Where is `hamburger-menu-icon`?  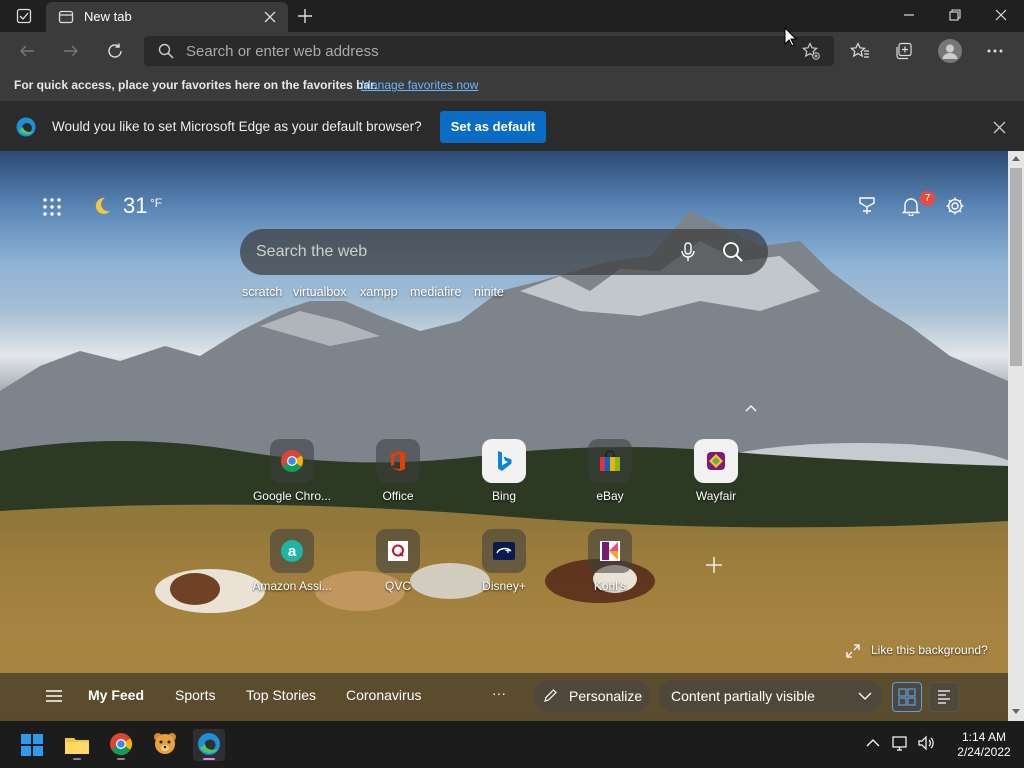
hamburger-menu-icon is located at coordinates (54, 696).